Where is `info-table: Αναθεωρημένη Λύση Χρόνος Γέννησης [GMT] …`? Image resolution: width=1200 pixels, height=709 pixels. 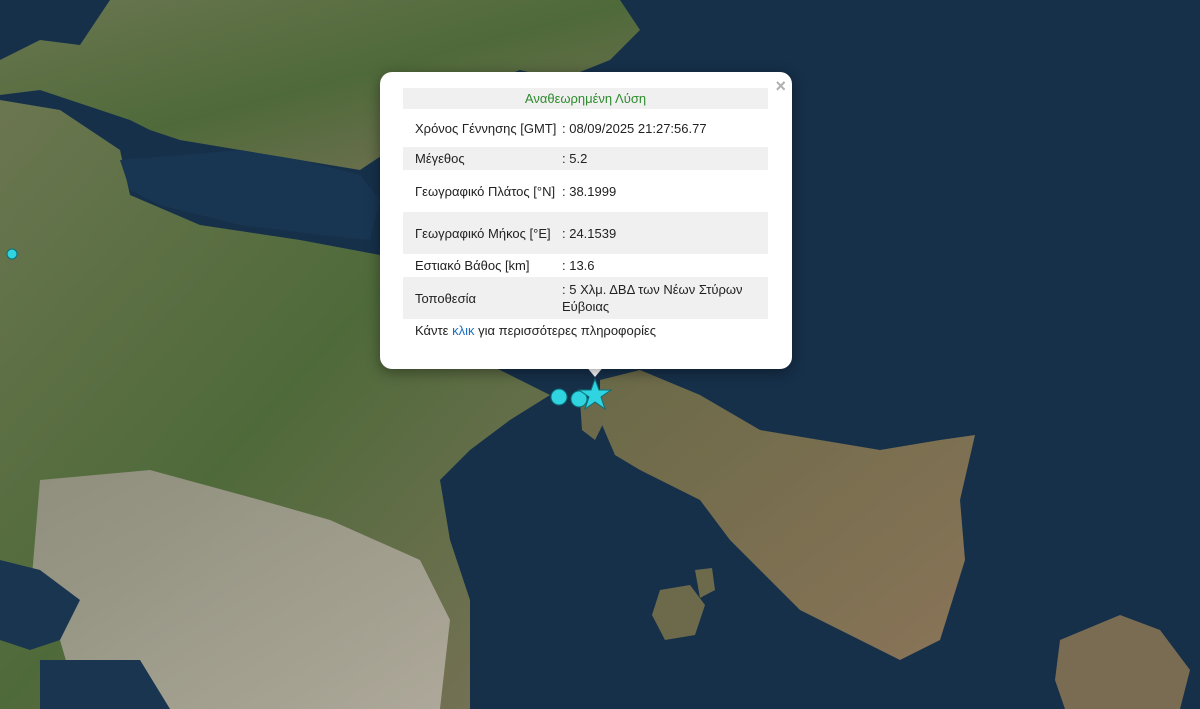 info-table: Αναθεωρημένη Λύση Χρόνος Γέννησης [GMT] … is located at coordinates (585, 203).